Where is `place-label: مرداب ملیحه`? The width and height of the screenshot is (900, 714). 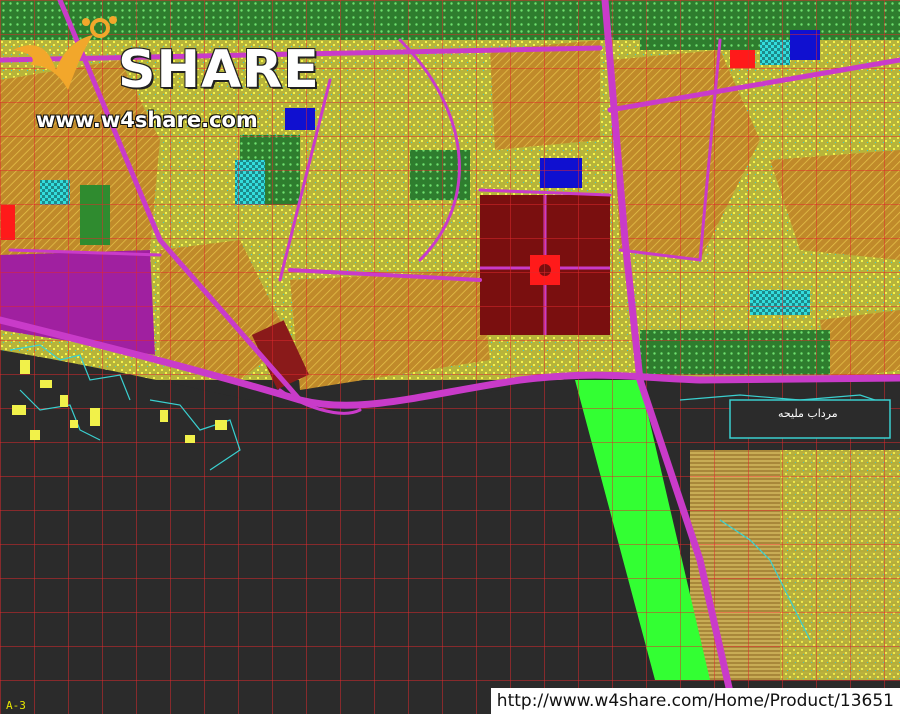 place-label: مرداب ملیحه is located at coordinates (808, 413).